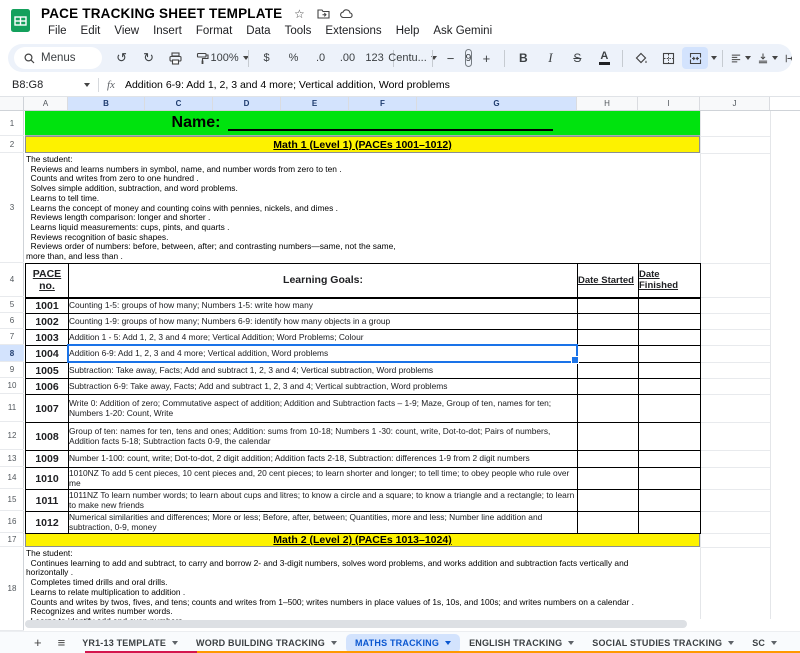 The width and height of the screenshot is (800, 653). Describe the element at coordinates (266, 643) in the screenshot. I see `sheet-tab-word-building-tracking: WORD BUILDING TRACKING` at that location.